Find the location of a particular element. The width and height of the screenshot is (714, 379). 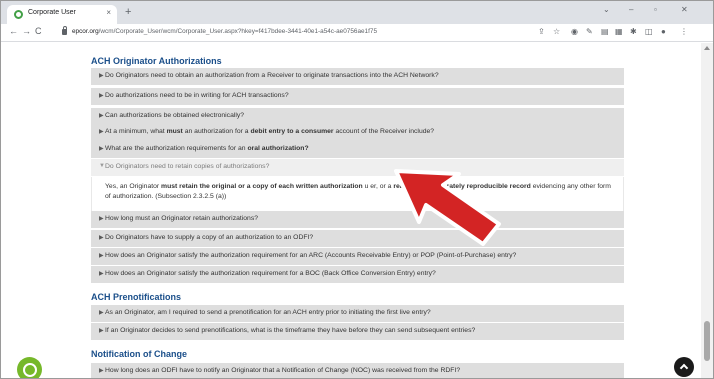

tab-corporate-user: Corporate User × is located at coordinates (62, 14).